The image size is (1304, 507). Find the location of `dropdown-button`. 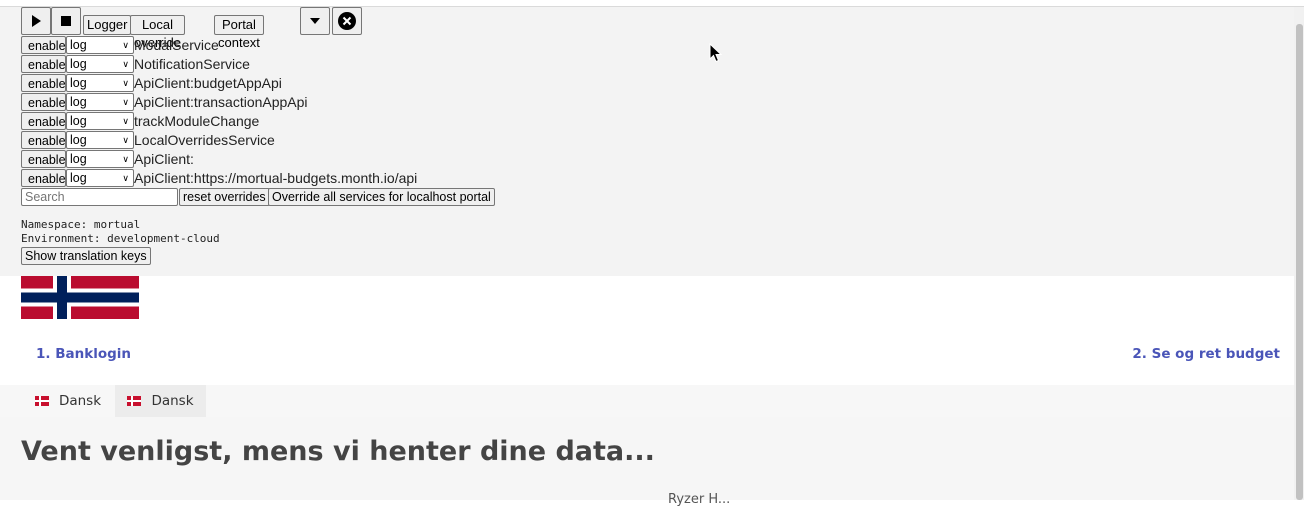

dropdown-button is located at coordinates (315, 21).